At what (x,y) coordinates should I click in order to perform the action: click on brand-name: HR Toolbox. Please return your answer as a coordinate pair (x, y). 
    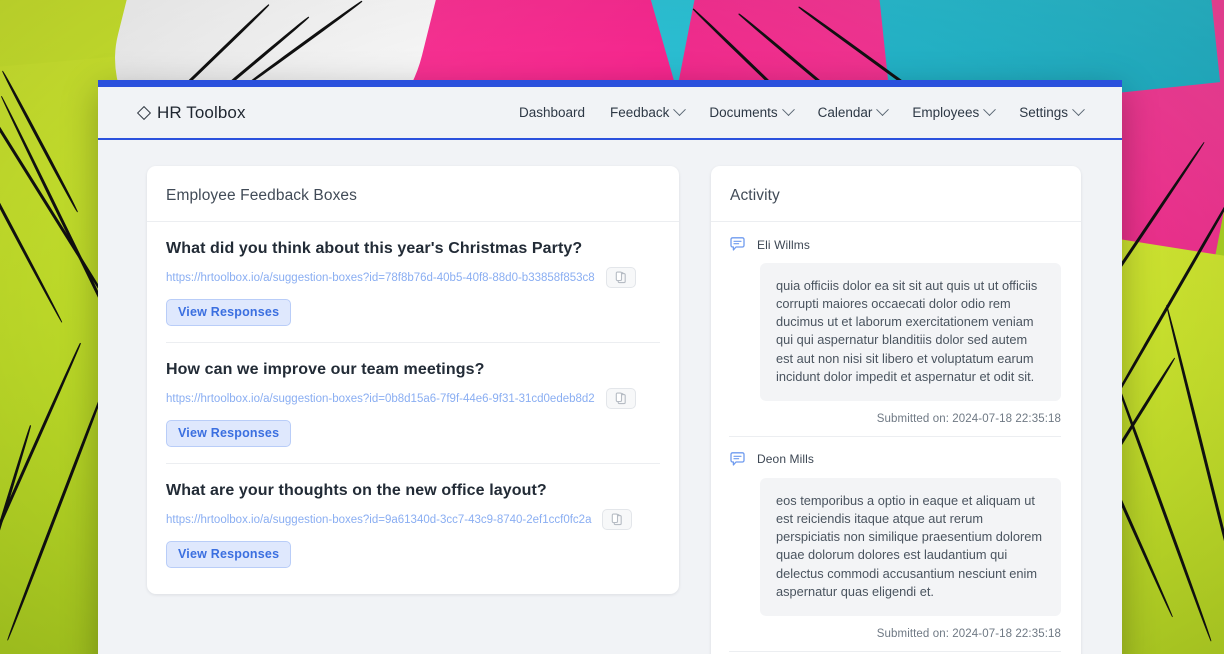
    Looking at the image, I should click on (201, 112).